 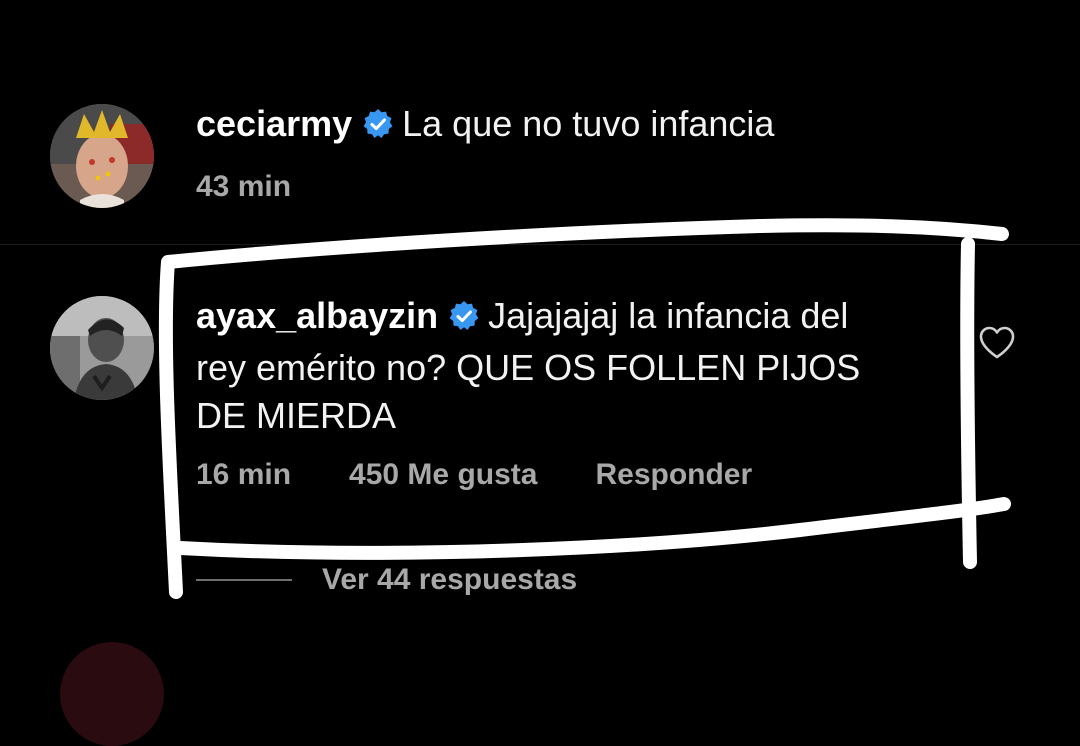 What do you see at coordinates (449, 580) in the screenshot?
I see `view-replies-label: Ver 44 respuestas` at bounding box center [449, 580].